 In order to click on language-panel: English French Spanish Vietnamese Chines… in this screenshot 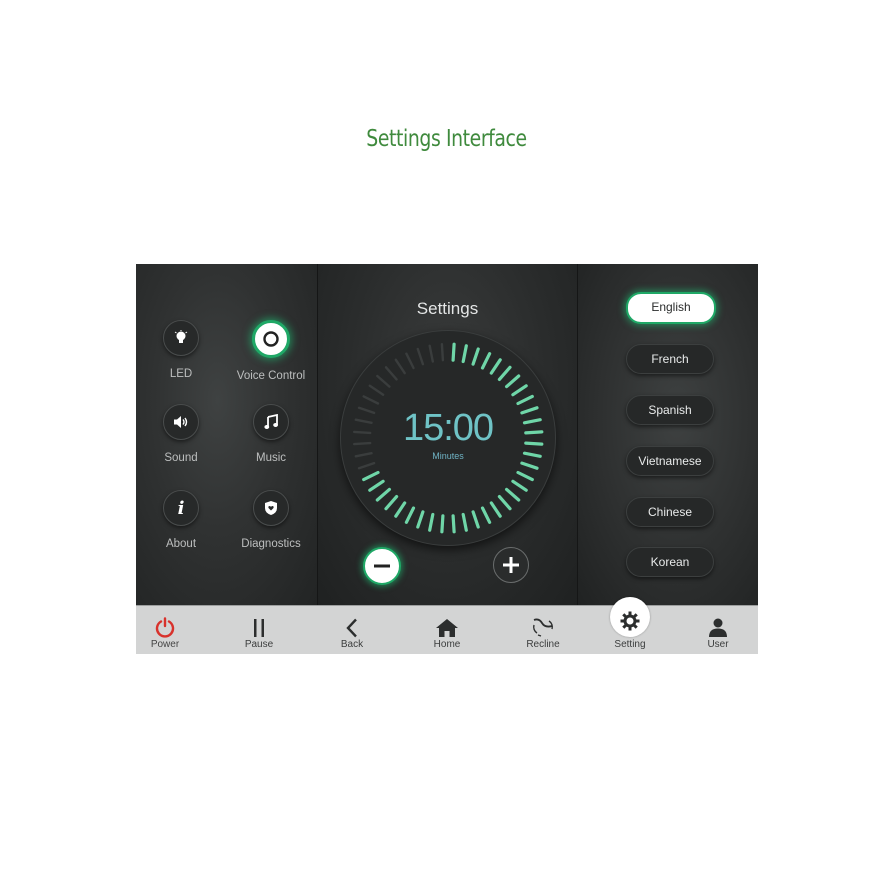, I will do `click(668, 434)`.